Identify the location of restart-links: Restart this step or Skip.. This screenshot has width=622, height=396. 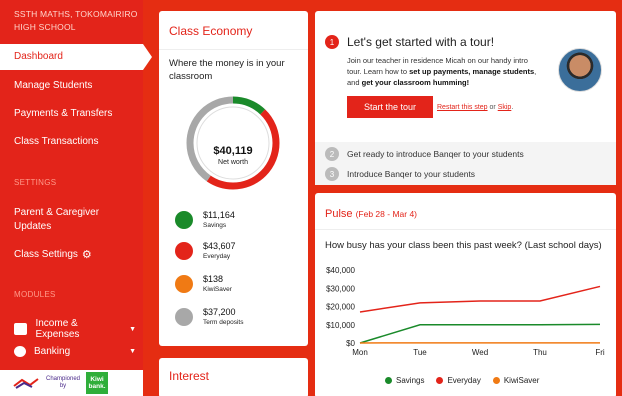
(475, 107).